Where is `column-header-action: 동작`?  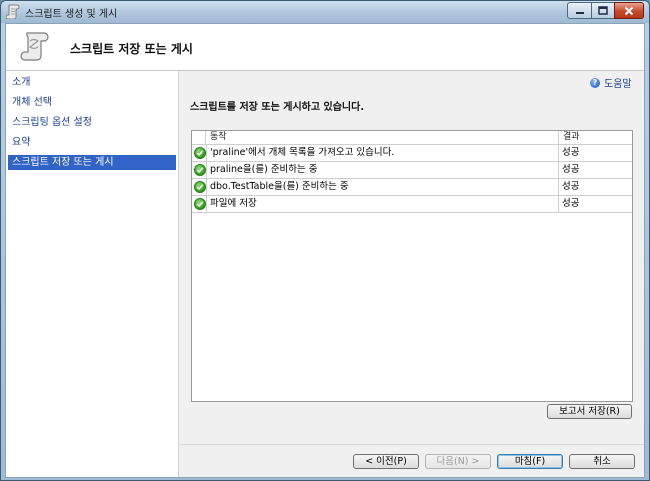
column-header-action: 동작 is located at coordinates (382, 138).